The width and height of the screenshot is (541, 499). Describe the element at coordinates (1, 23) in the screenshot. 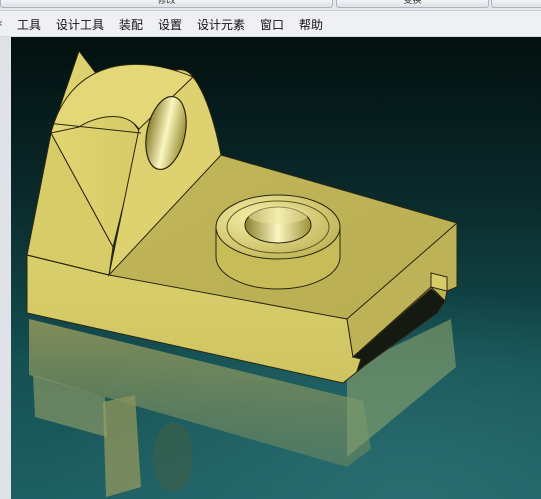

I see `menu-scroll-left-edge: ‹` at that location.